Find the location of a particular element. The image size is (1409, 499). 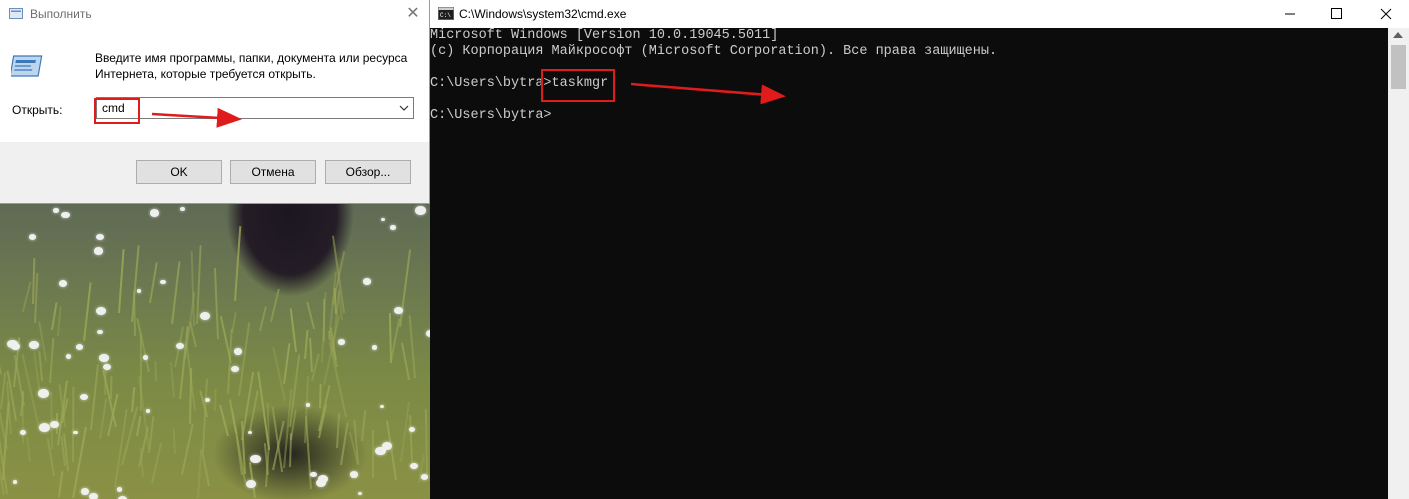

svg-text: C:\ is located at coordinates (445, 15).